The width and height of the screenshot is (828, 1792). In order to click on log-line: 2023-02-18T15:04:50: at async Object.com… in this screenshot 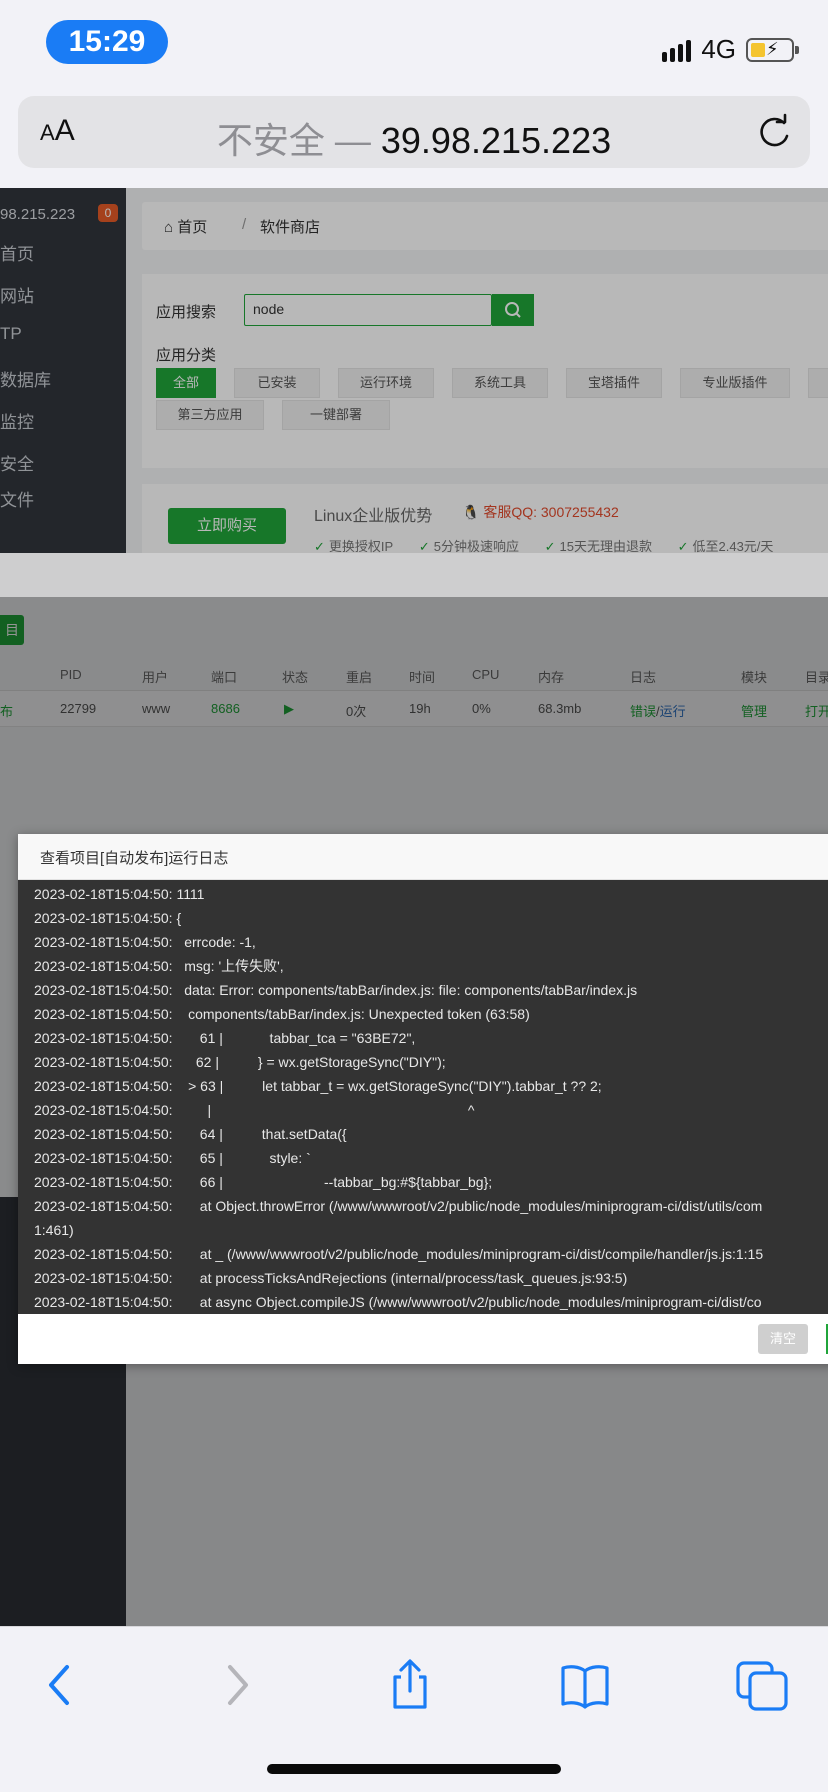, I will do `click(398, 1302)`.